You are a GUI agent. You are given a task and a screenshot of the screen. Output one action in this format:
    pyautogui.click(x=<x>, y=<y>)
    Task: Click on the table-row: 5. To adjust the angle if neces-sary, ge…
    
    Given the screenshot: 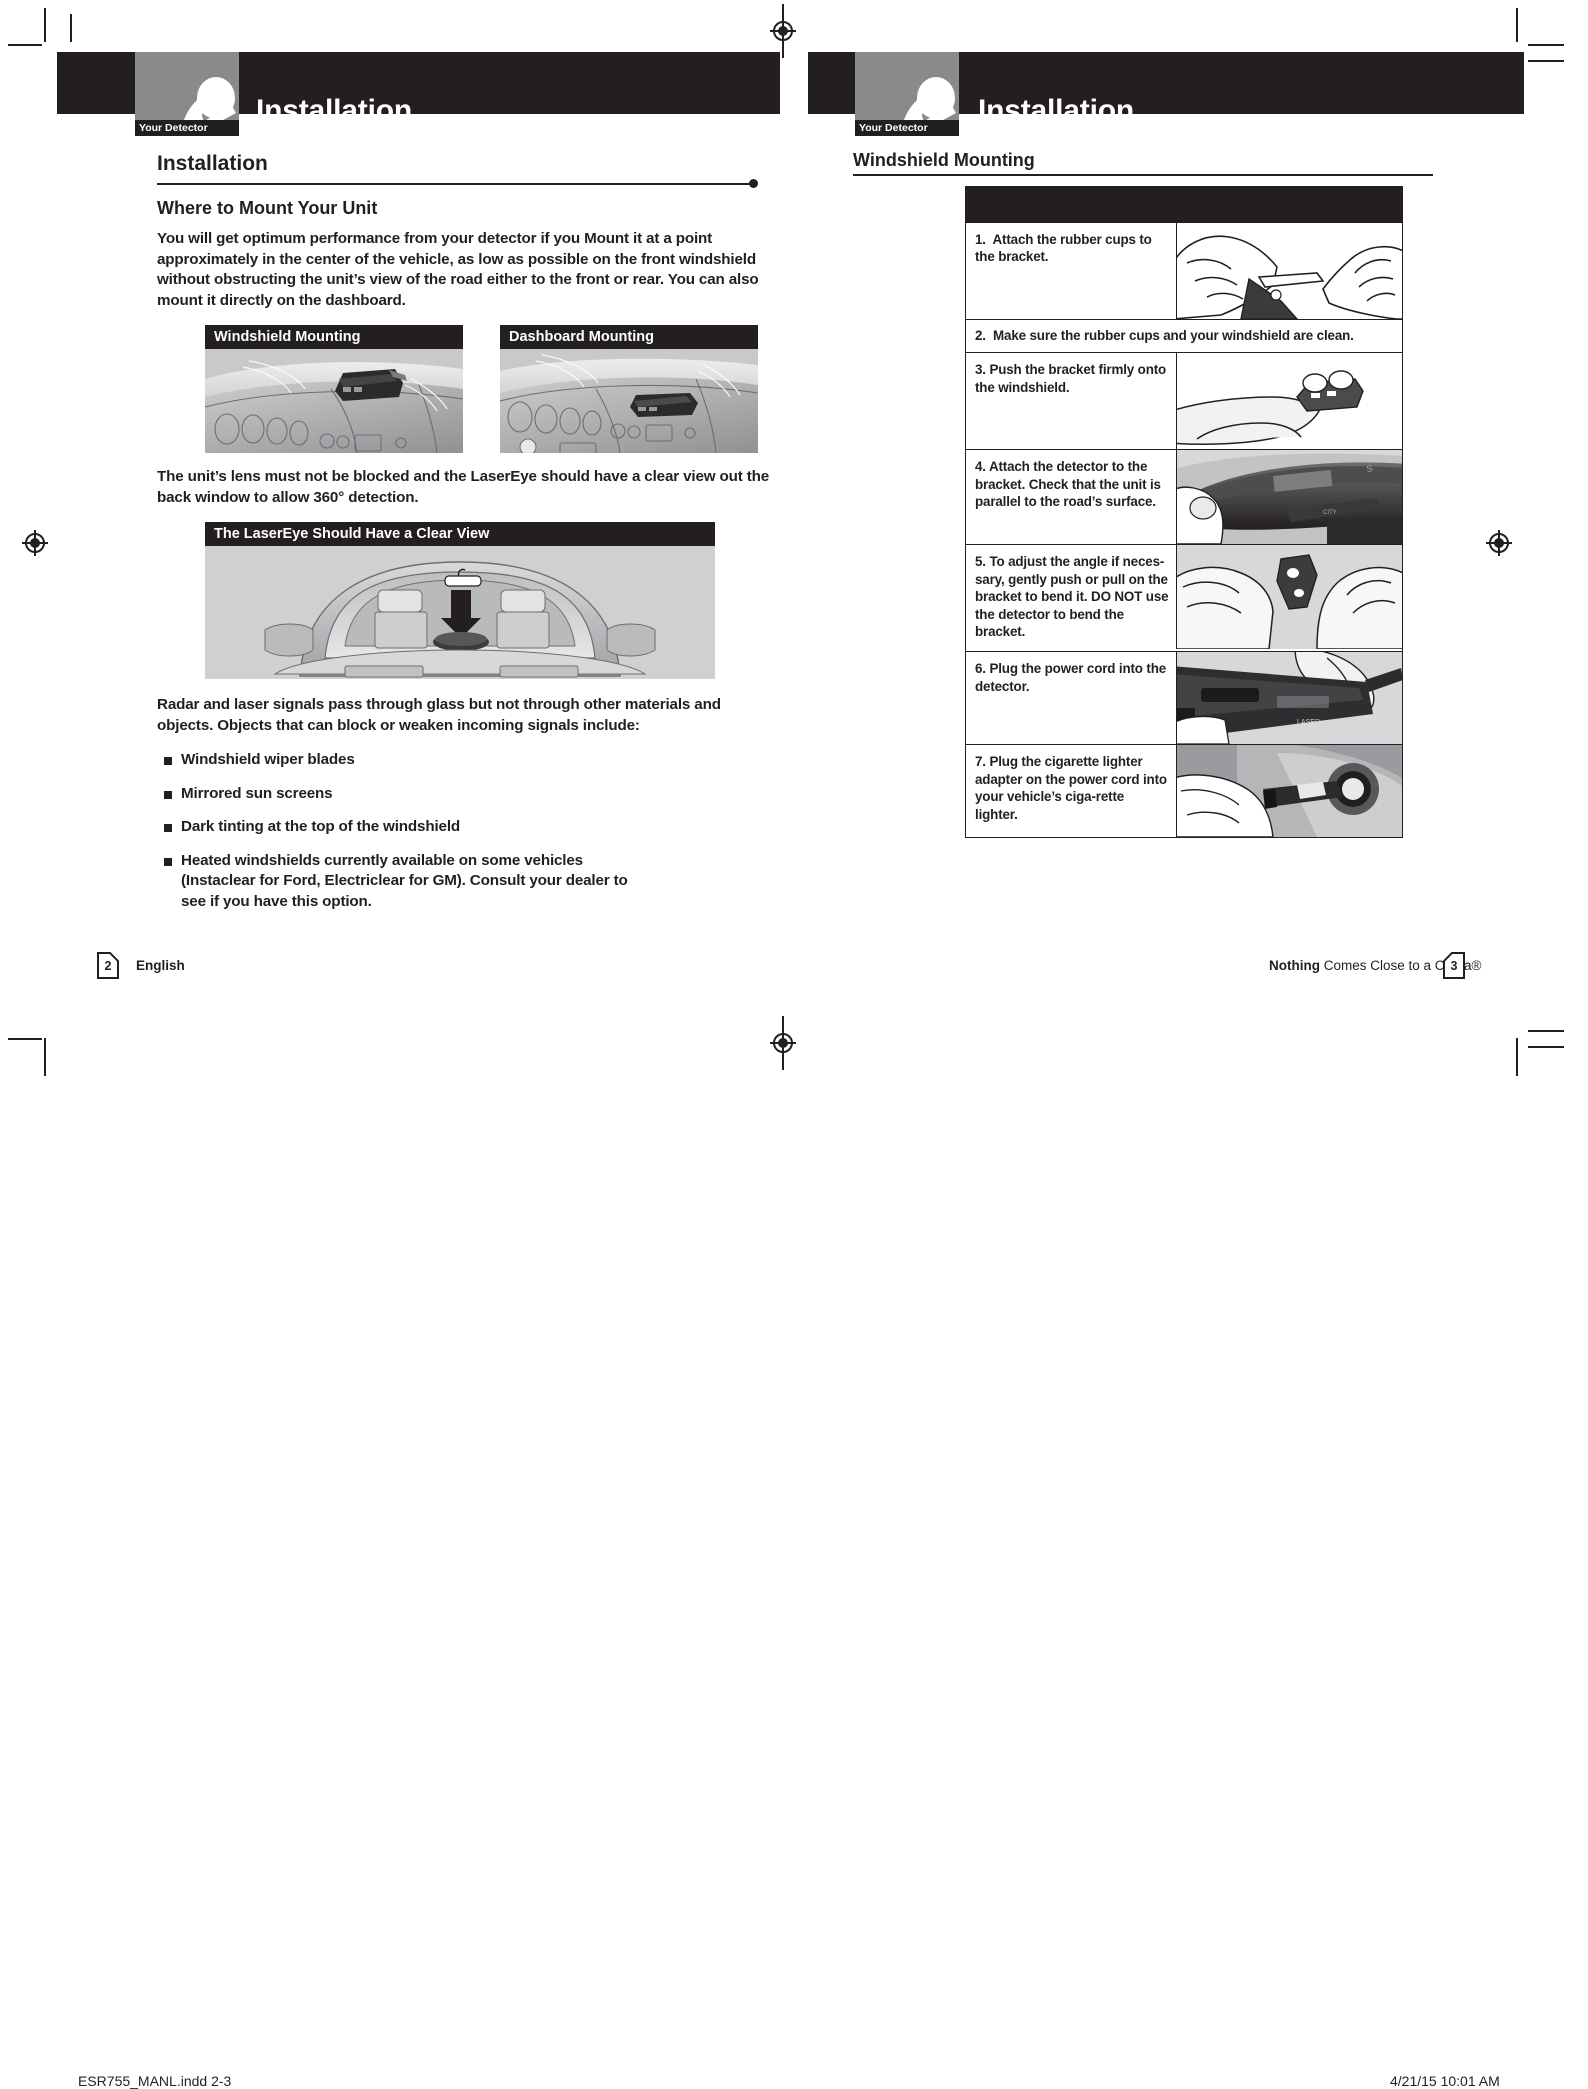 What is the action you would take?
    pyautogui.click(x=1184, y=597)
    